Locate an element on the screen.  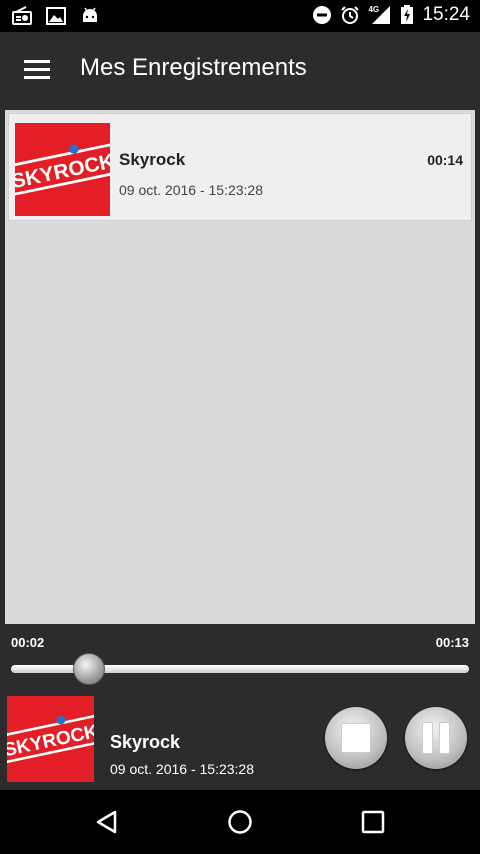
now-playing-date: 09 oct. 2016 - 15:23:28 is located at coordinates (182, 769).